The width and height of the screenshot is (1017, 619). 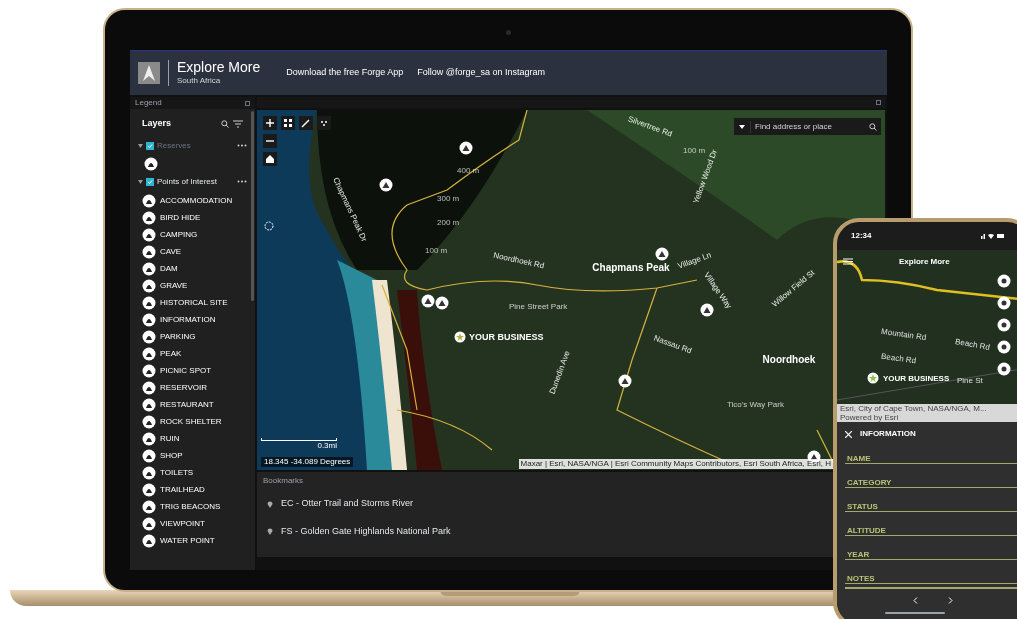 What do you see at coordinates (171, 252) in the screenshot?
I see `legend-item-label: CAVE` at bounding box center [171, 252].